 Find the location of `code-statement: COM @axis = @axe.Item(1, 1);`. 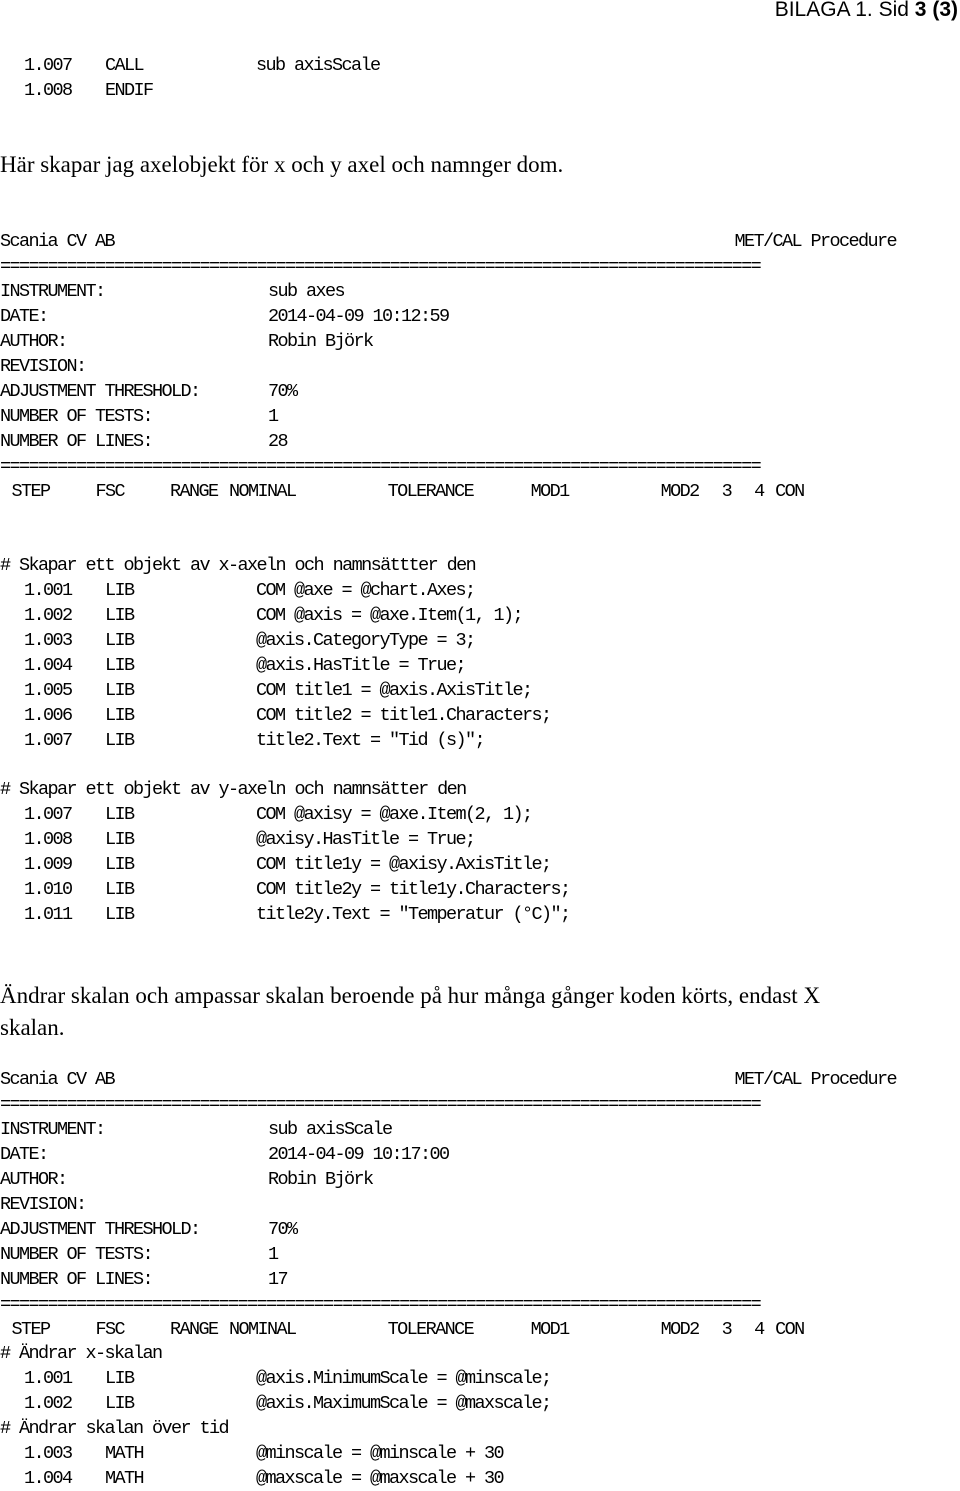

code-statement: COM @axis = @axe.Item(1, 1); is located at coordinates (390, 615).